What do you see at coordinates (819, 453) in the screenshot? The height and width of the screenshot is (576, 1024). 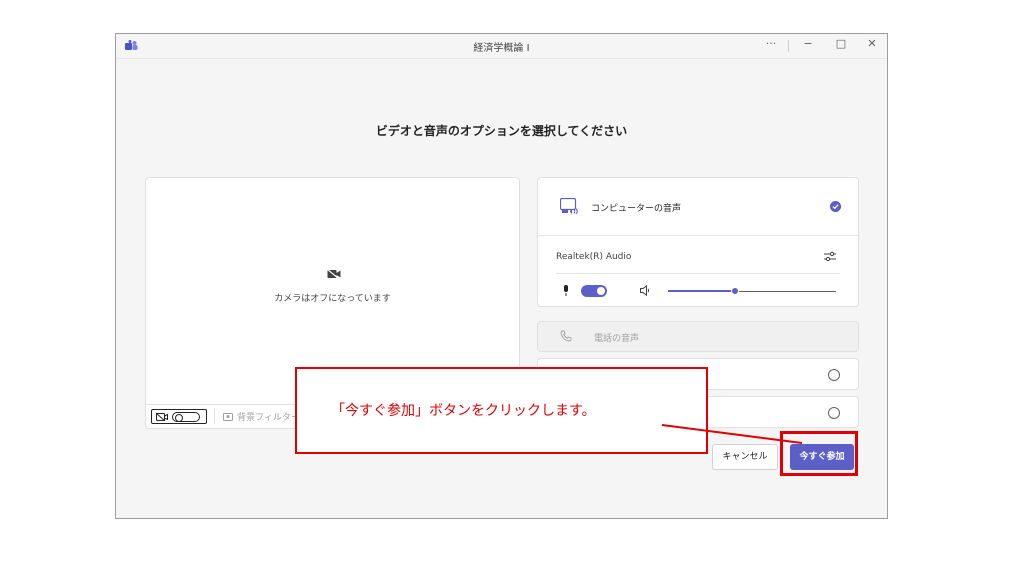 I see `annotation-highlight-box` at bounding box center [819, 453].